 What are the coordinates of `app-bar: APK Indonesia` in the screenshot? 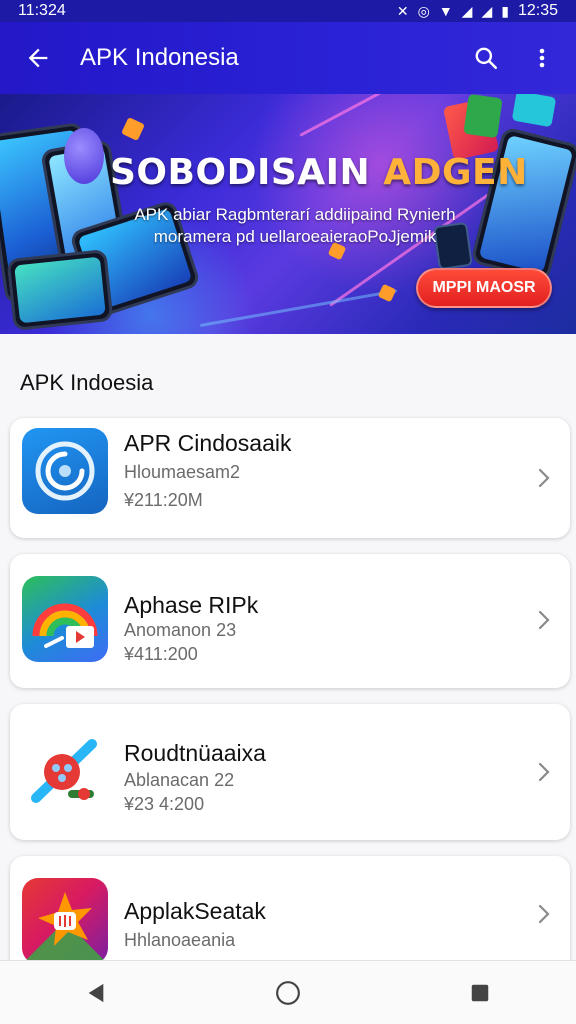 It's located at (288, 58).